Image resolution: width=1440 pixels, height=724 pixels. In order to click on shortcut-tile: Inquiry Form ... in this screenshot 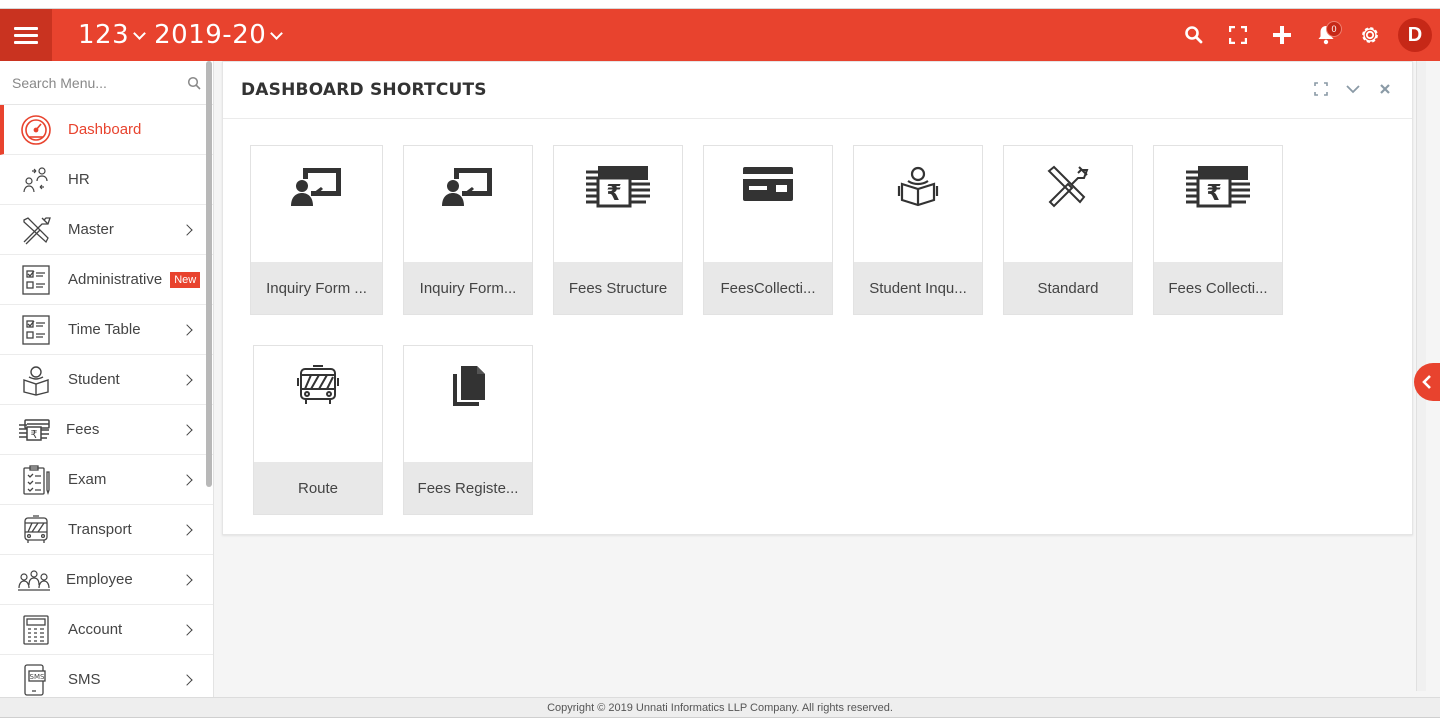, I will do `click(316, 230)`.